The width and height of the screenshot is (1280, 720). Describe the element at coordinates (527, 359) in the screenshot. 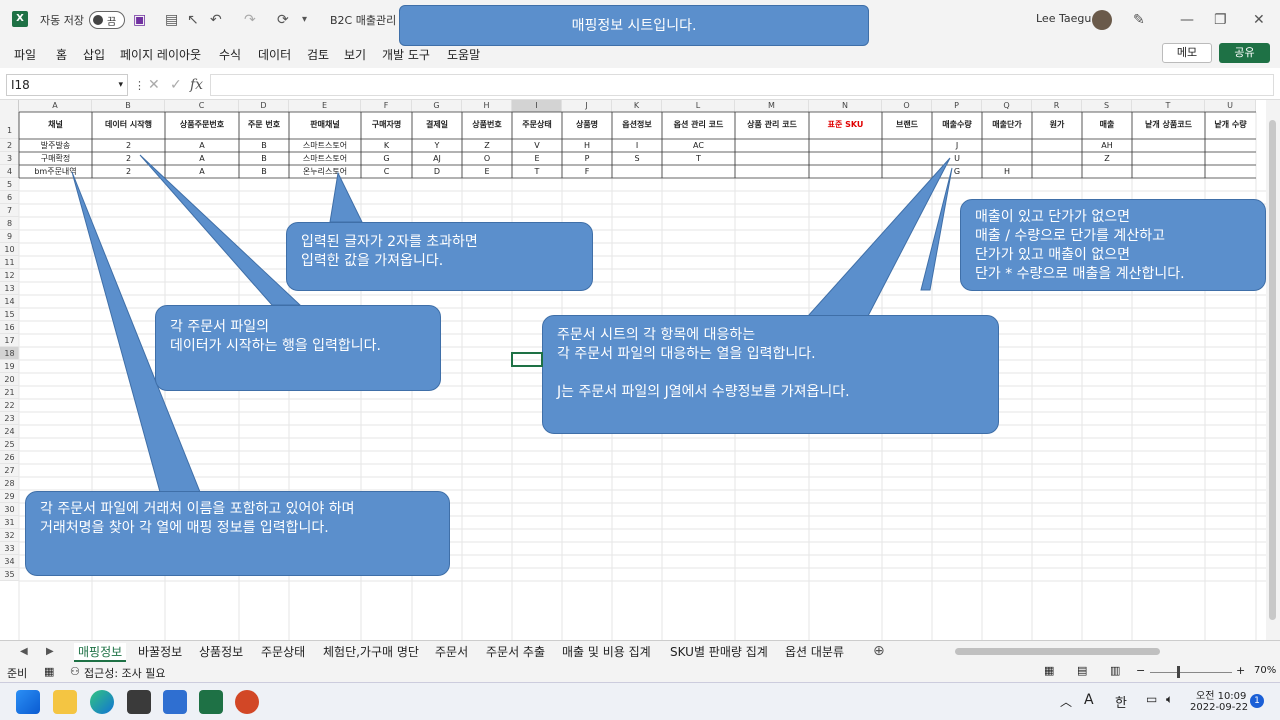

I see `selected-cell` at that location.